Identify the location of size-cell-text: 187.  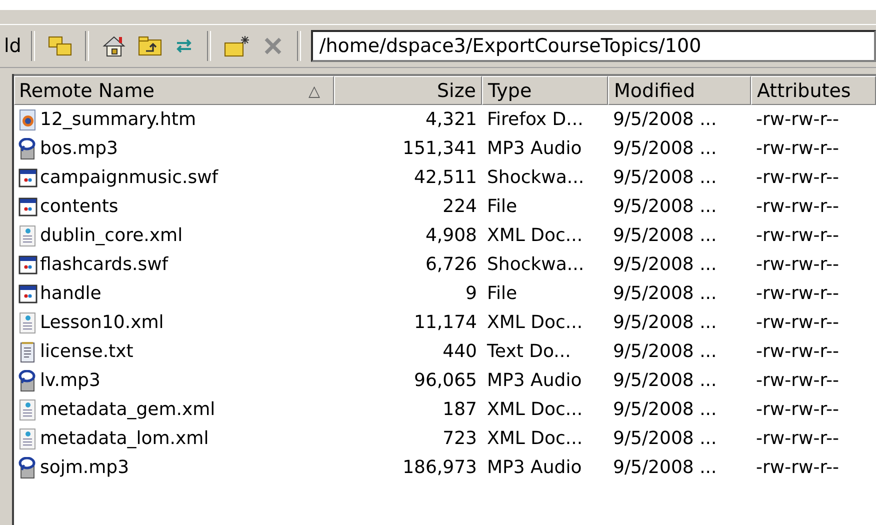
(460, 409).